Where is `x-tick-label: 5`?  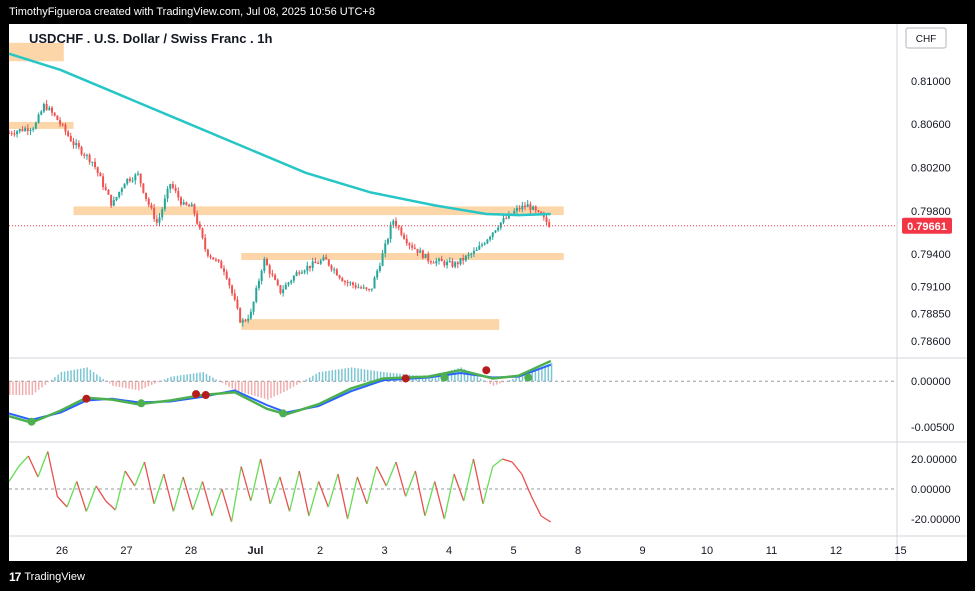
x-tick-label: 5 is located at coordinates (513, 551).